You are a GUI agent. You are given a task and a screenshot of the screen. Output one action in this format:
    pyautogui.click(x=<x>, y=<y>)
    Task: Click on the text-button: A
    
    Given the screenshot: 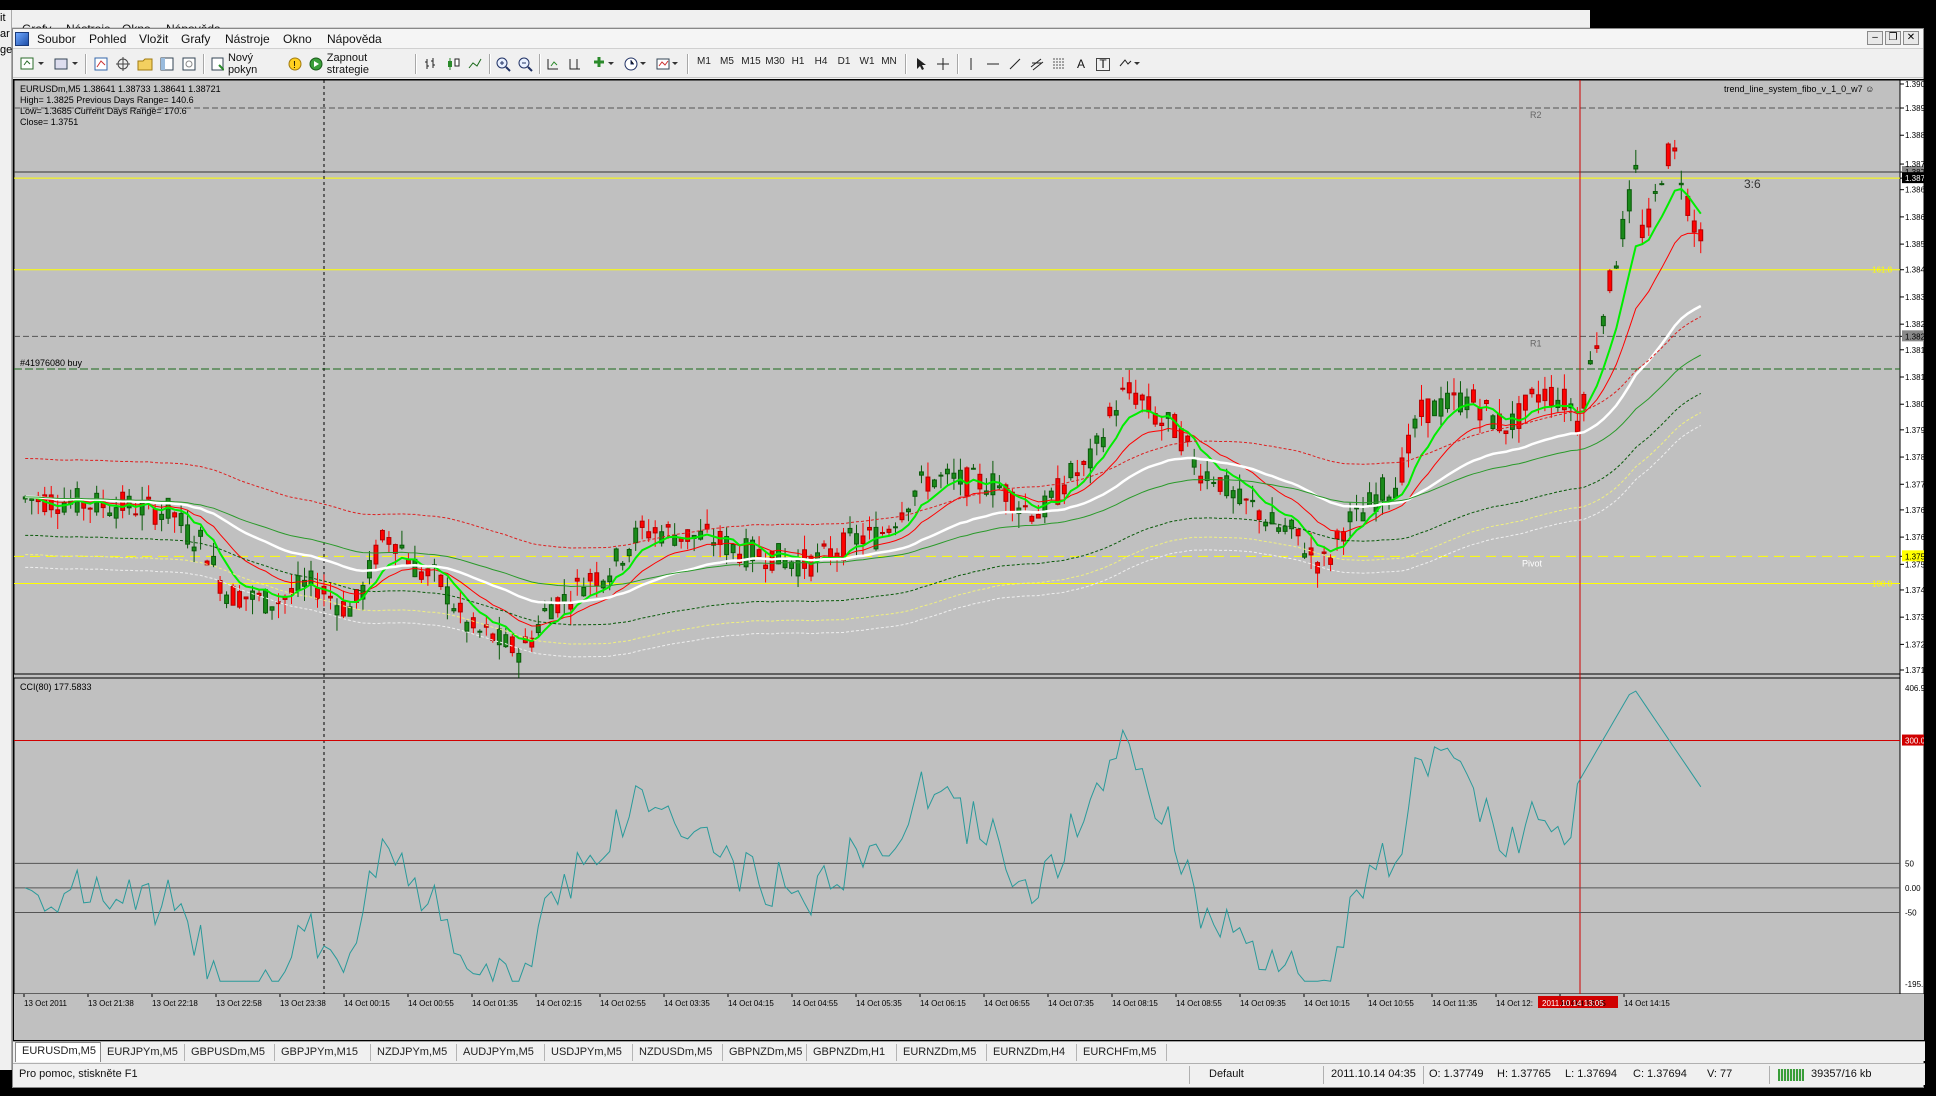 What is the action you would take?
    pyautogui.click(x=1081, y=64)
    